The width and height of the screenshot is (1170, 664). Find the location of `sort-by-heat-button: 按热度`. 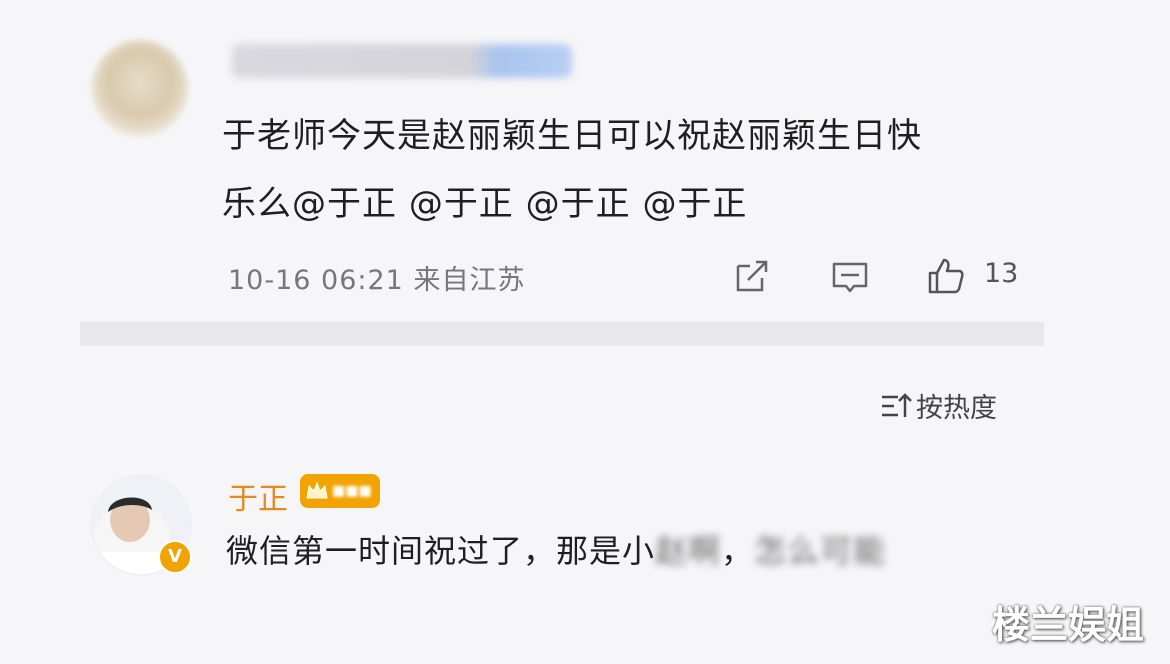

sort-by-heat-button: 按热度 is located at coordinates (938, 405).